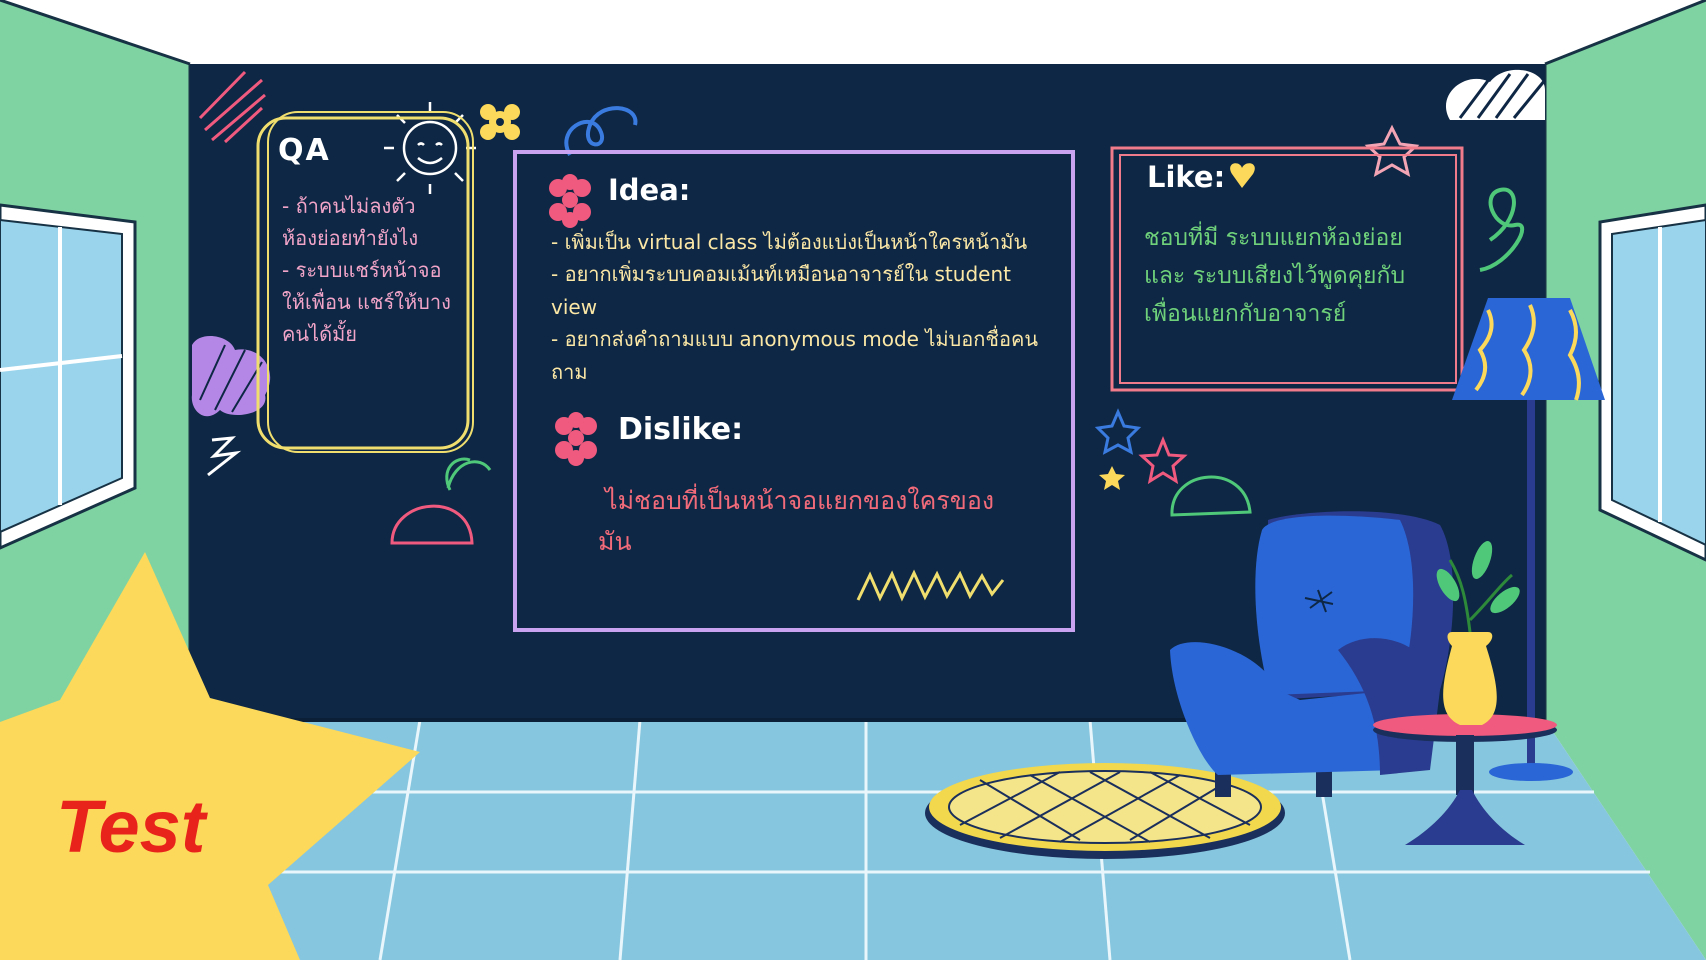 Image resolution: width=1706 pixels, height=960 pixels. I want to click on left-window, so click(68, 376).